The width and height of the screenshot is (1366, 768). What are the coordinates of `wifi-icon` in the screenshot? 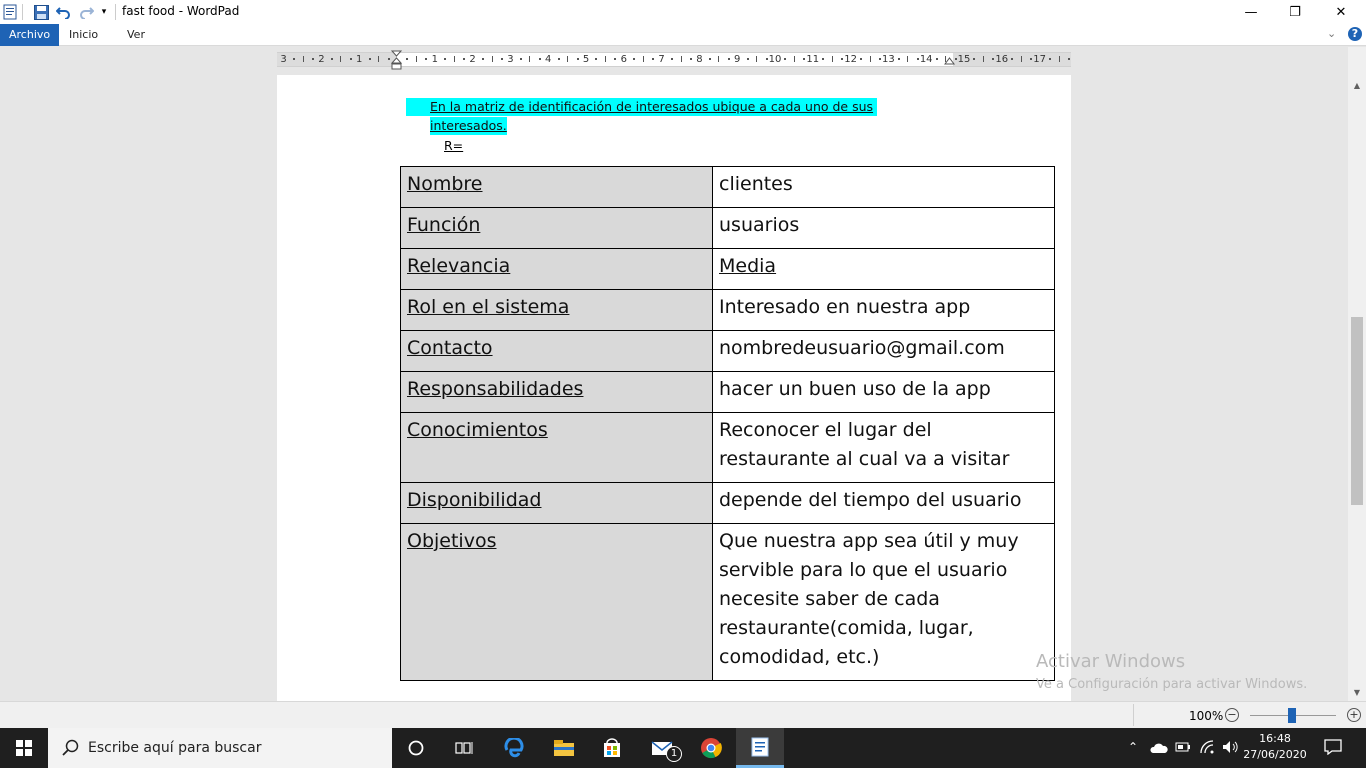 It's located at (1208, 748).